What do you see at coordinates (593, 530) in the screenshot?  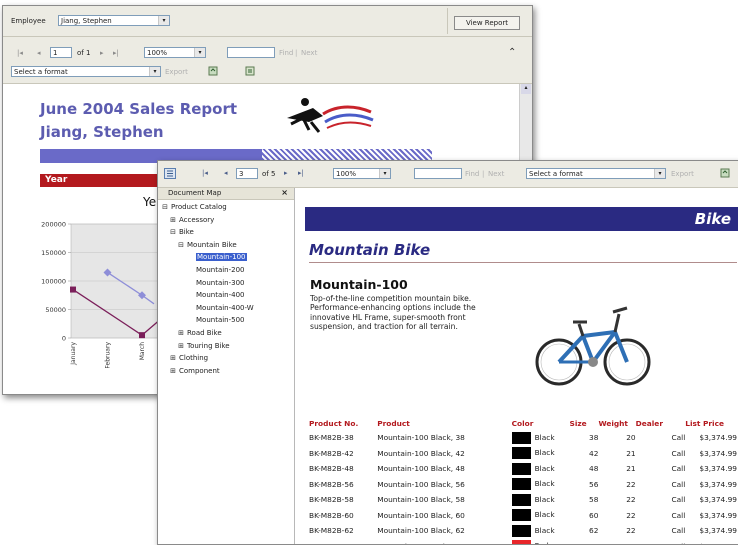 I see `size-cell-text: 62` at bounding box center [593, 530].